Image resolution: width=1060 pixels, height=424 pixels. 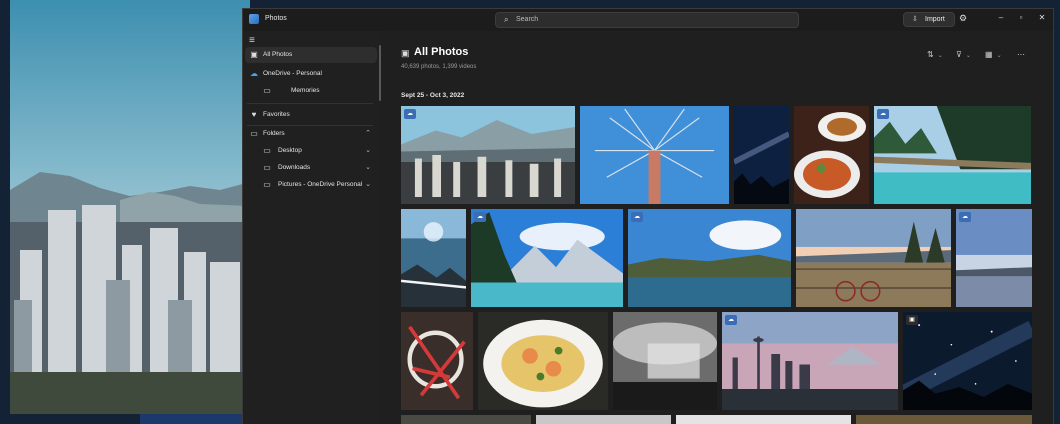 What do you see at coordinates (810, 361) in the screenshot?
I see `photo-seattle-skyline: ☁` at bounding box center [810, 361].